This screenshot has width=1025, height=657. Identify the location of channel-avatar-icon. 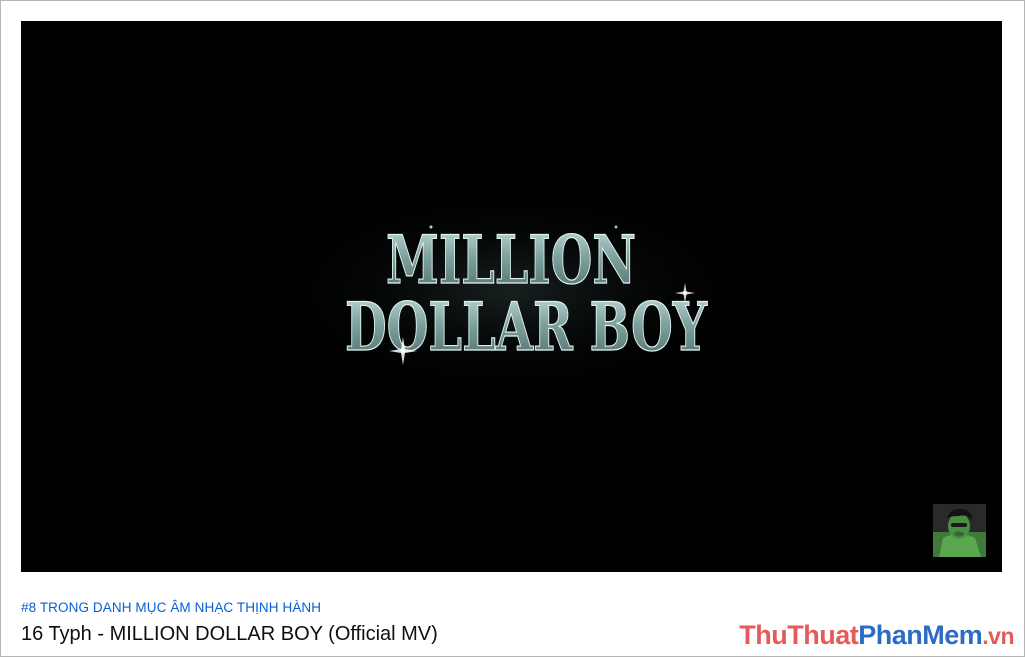
(959, 530).